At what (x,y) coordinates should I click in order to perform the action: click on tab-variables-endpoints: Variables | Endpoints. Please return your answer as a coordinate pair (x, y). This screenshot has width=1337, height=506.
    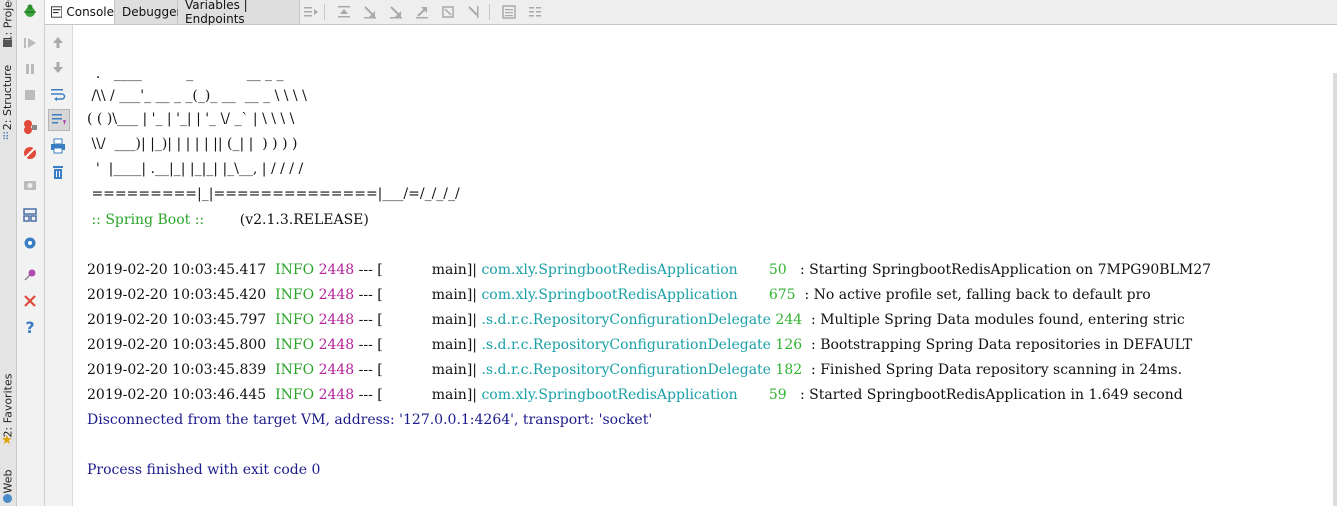
    Looking at the image, I should click on (239, 13).